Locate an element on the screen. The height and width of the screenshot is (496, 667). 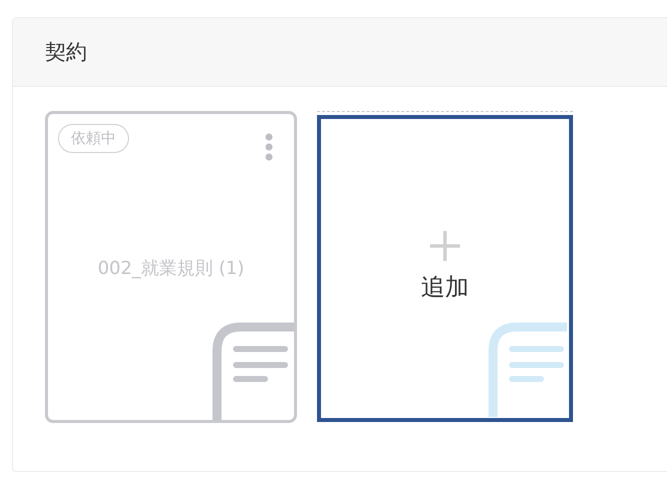
plus-icon is located at coordinates (445, 246).